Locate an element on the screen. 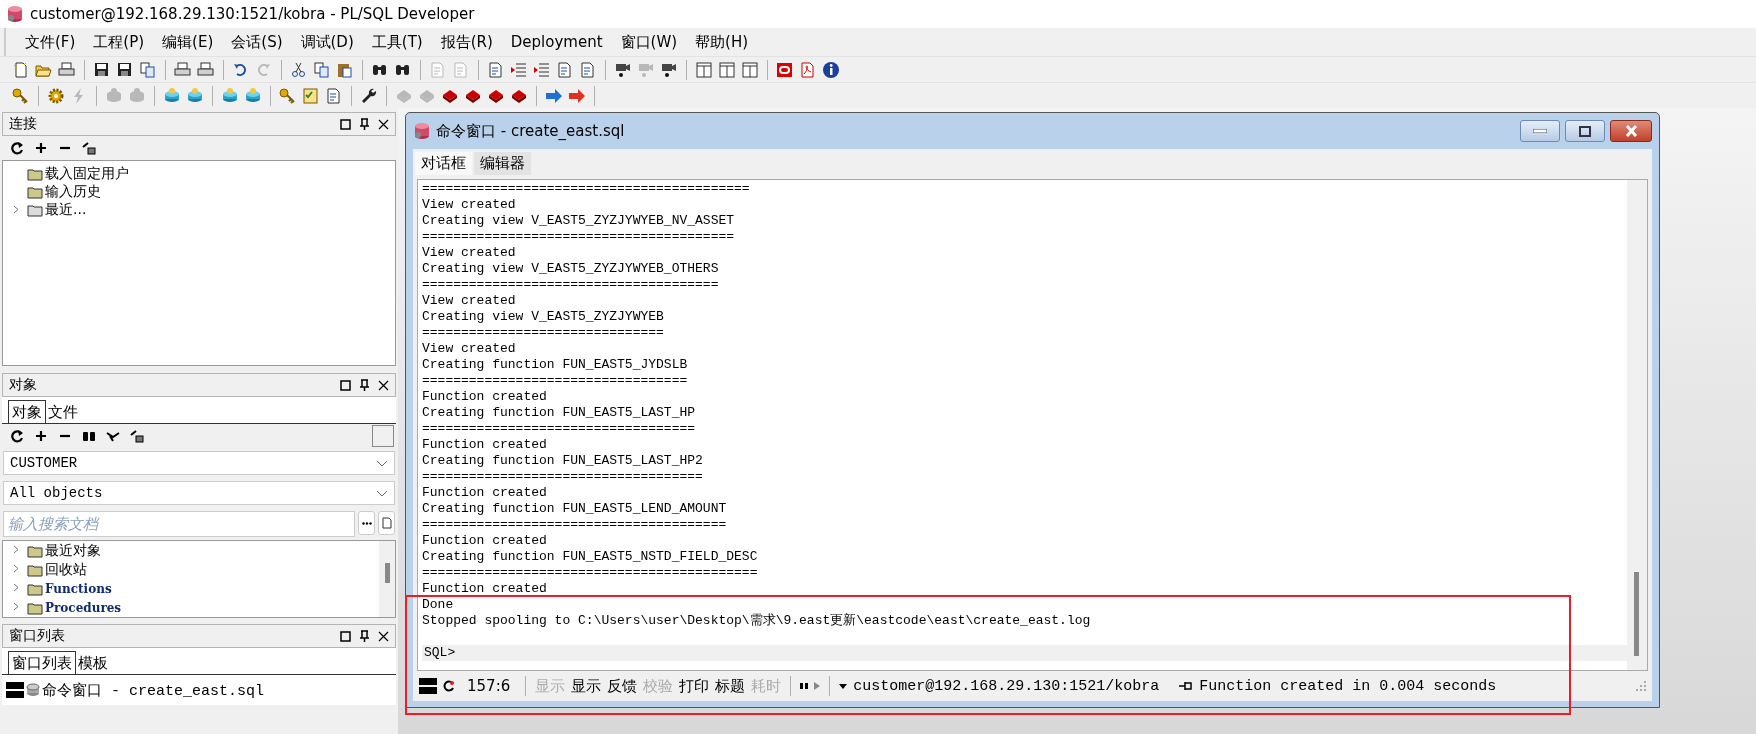  output-line: Creating function FUN_EAST5_NSTD_FIELD_DESC is located at coordinates (590, 557).